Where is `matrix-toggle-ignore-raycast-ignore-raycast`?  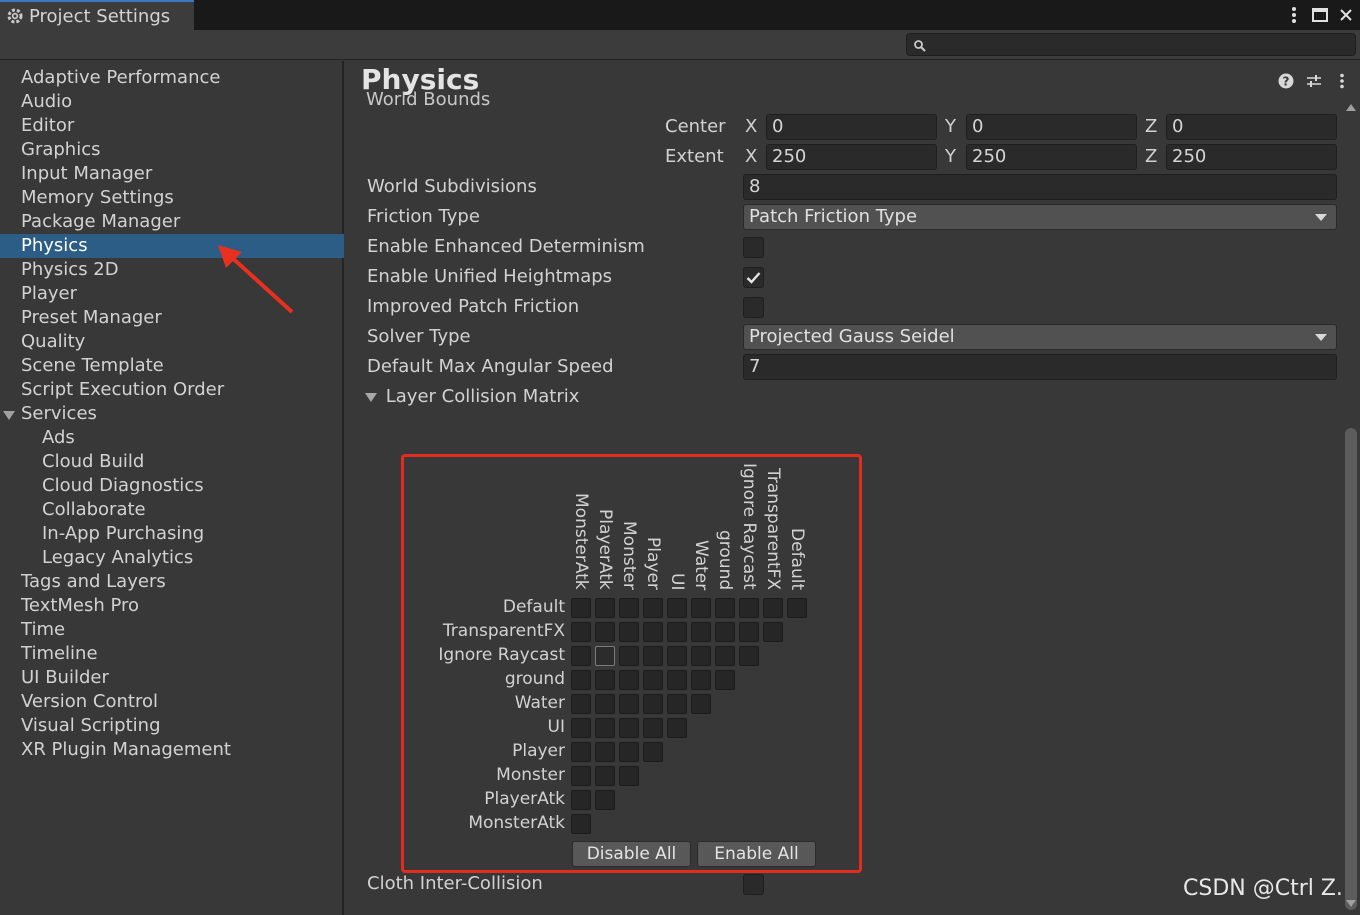
matrix-toggle-ignore-raycast-ignore-raycast is located at coordinates (749, 656).